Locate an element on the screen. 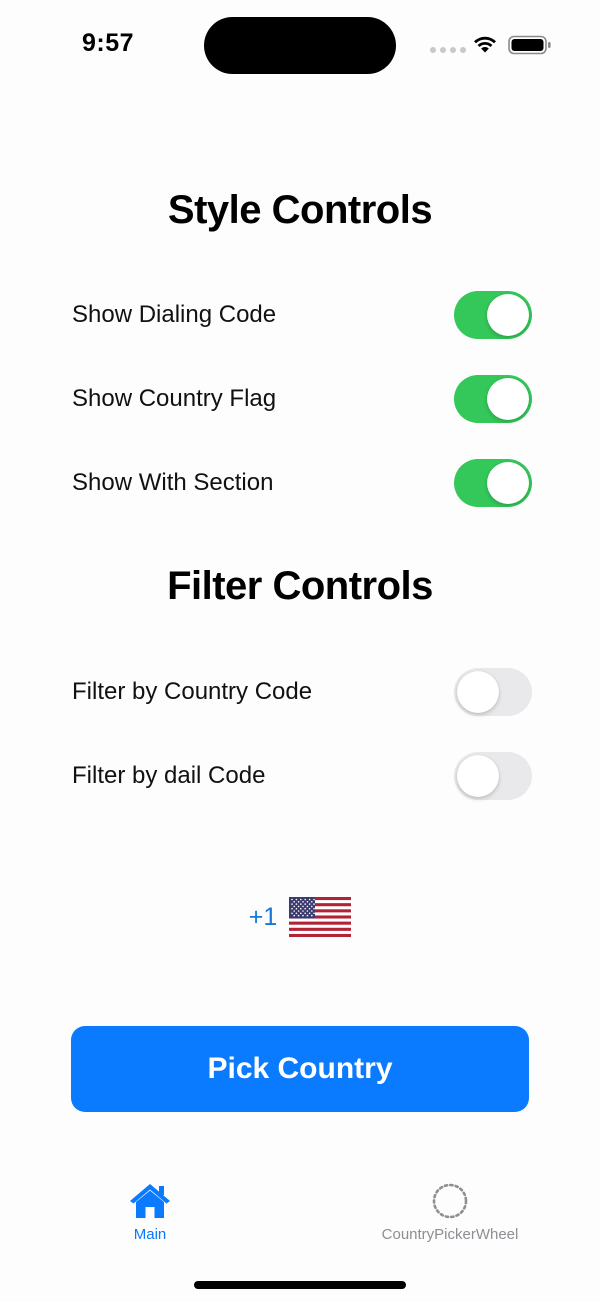  tab-country-picker-wheel: CountryPickerWheel is located at coordinates (450, 1212).